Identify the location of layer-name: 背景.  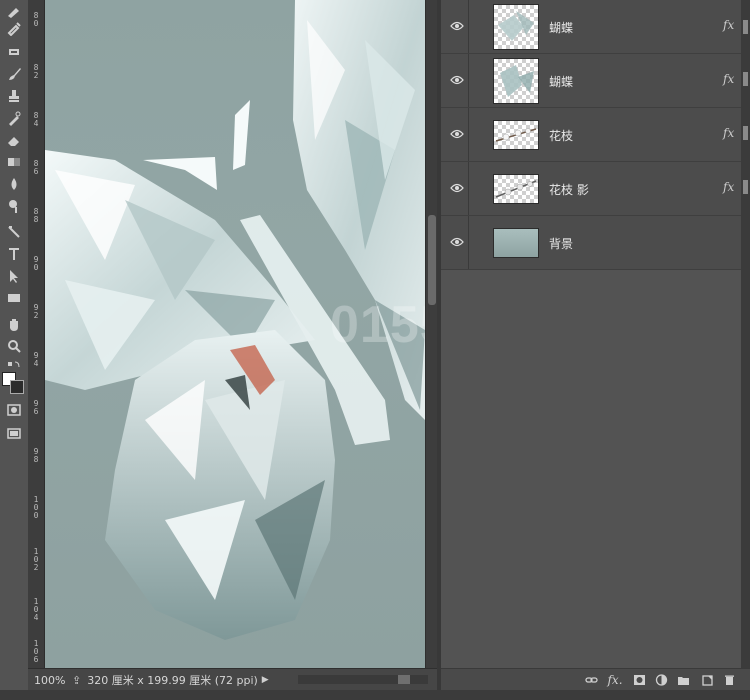
(561, 243).